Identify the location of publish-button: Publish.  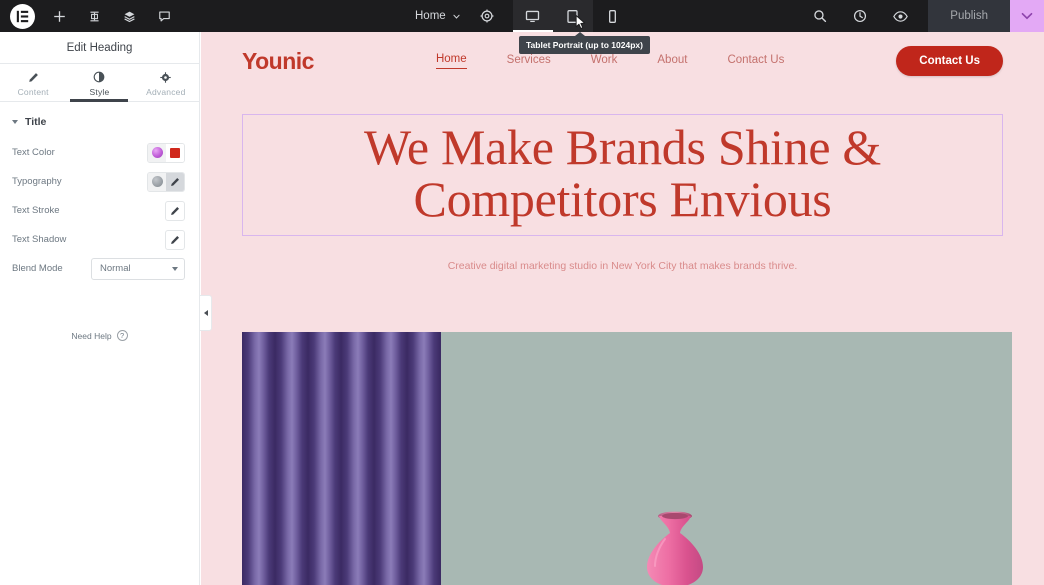
(969, 16).